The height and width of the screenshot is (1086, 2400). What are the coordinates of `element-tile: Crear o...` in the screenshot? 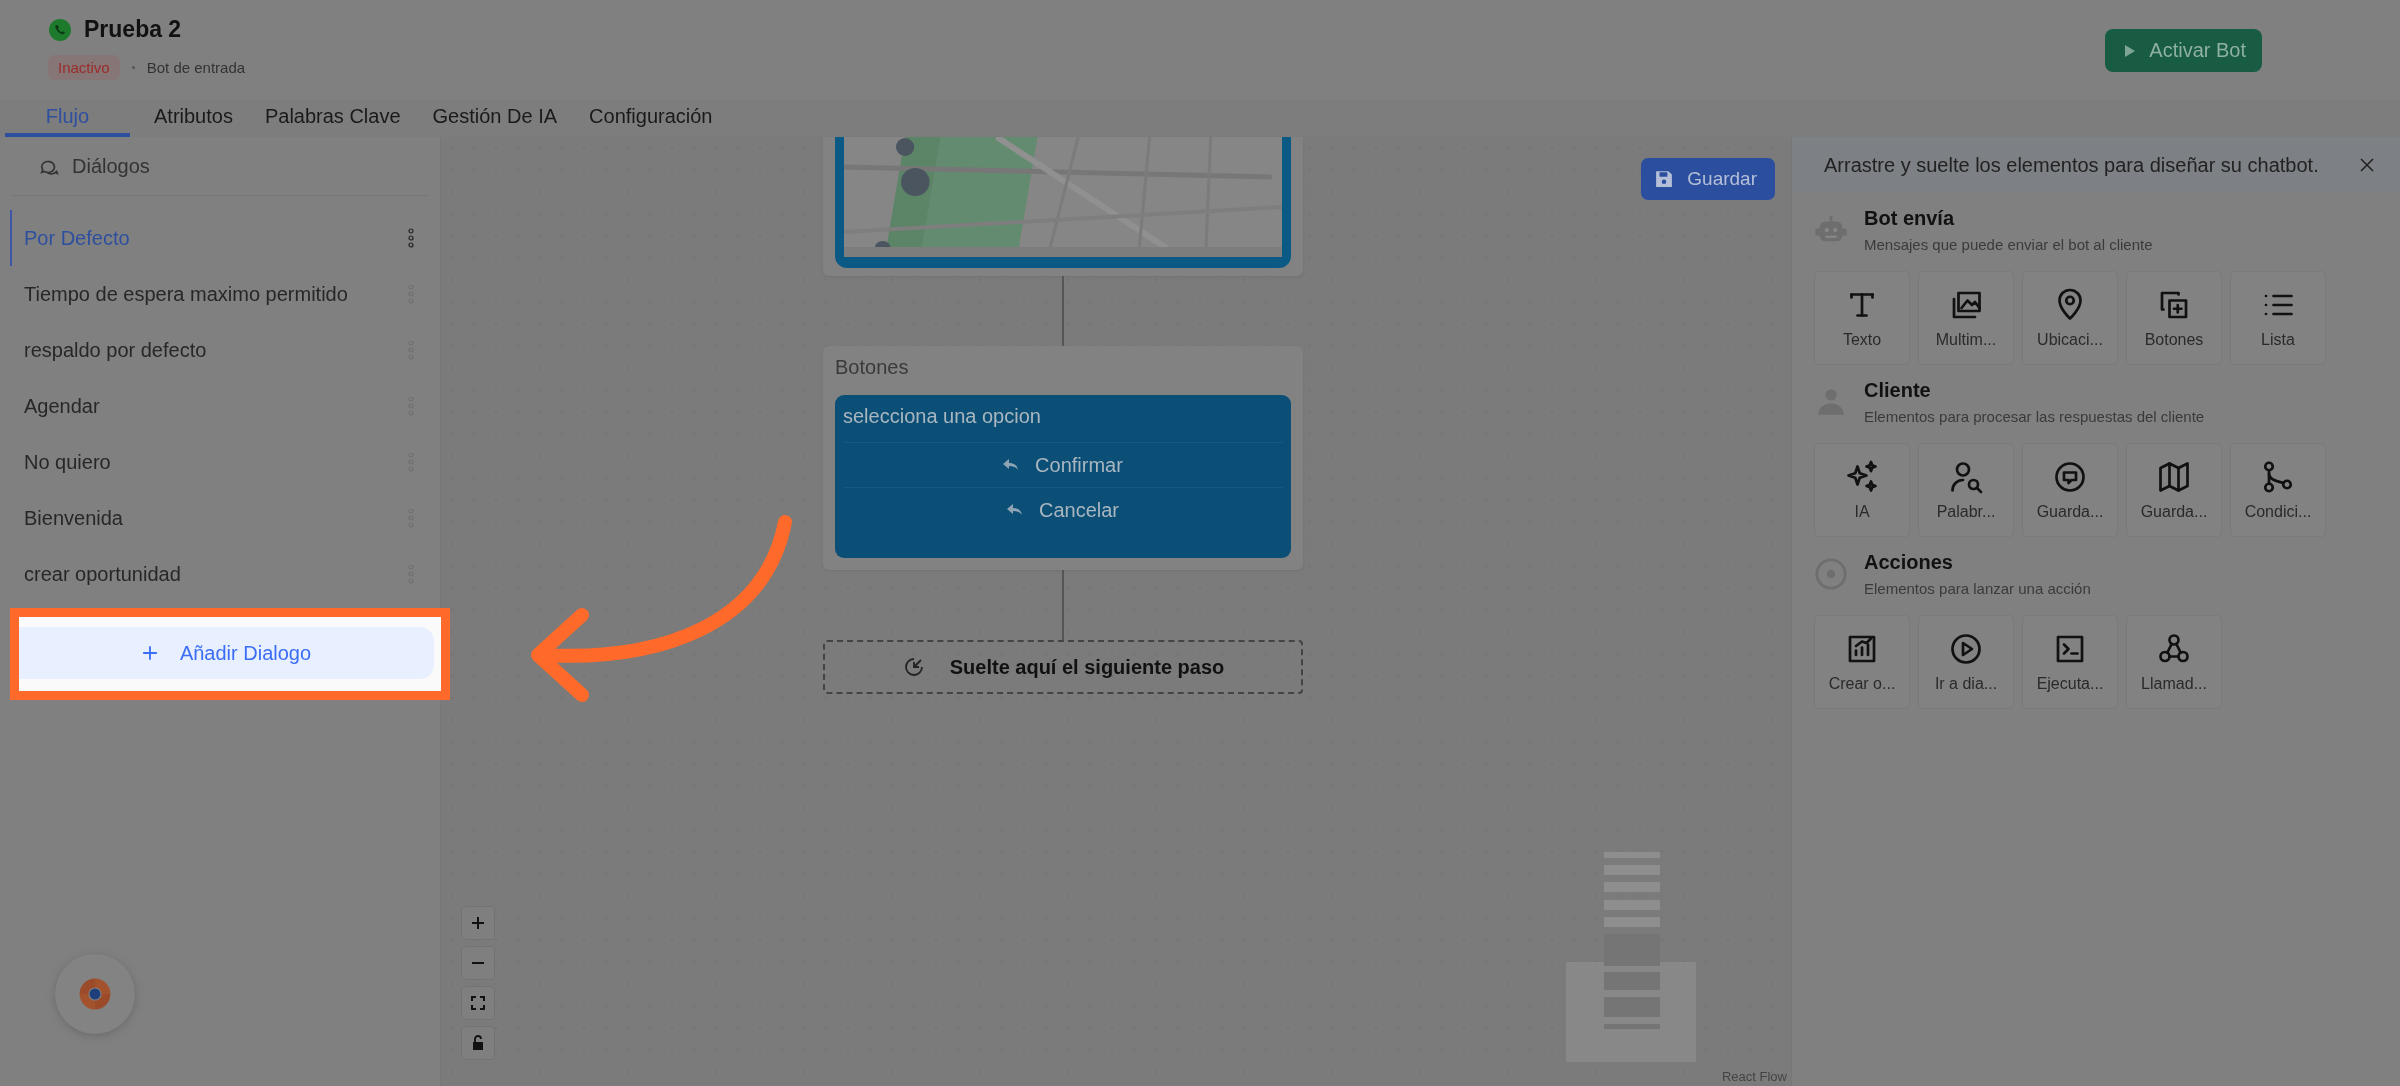 It's located at (1862, 662).